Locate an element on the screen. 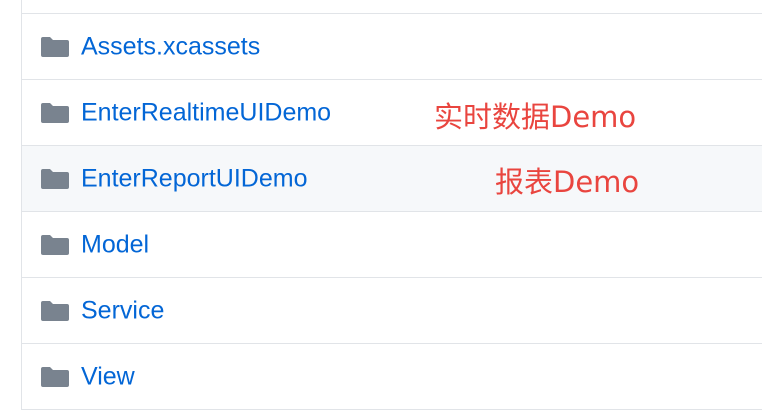 Image resolution: width=762 pixels, height=410 pixels. file-link-assets: Assets.xcassets is located at coordinates (170, 46).